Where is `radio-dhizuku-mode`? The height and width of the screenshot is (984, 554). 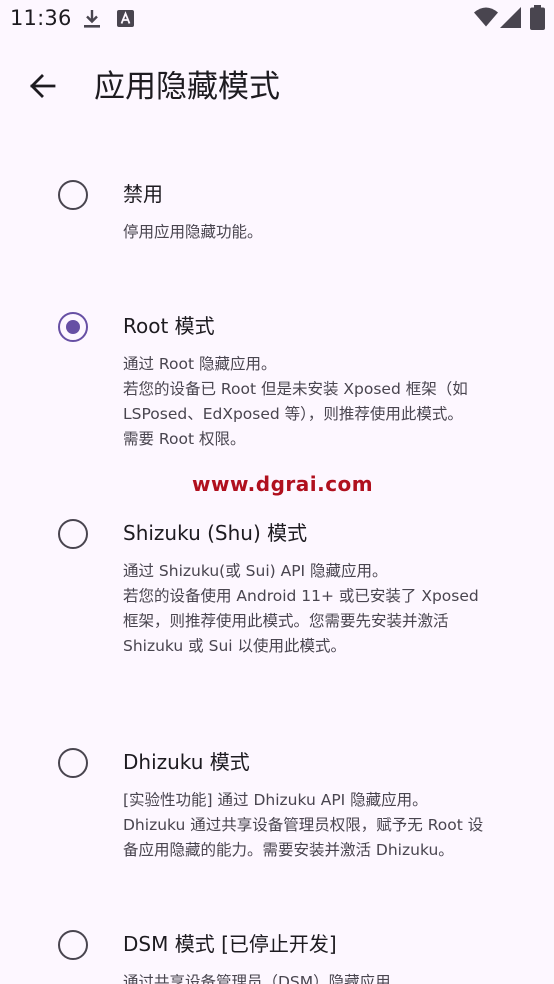
radio-dhizuku-mode is located at coordinates (73, 763).